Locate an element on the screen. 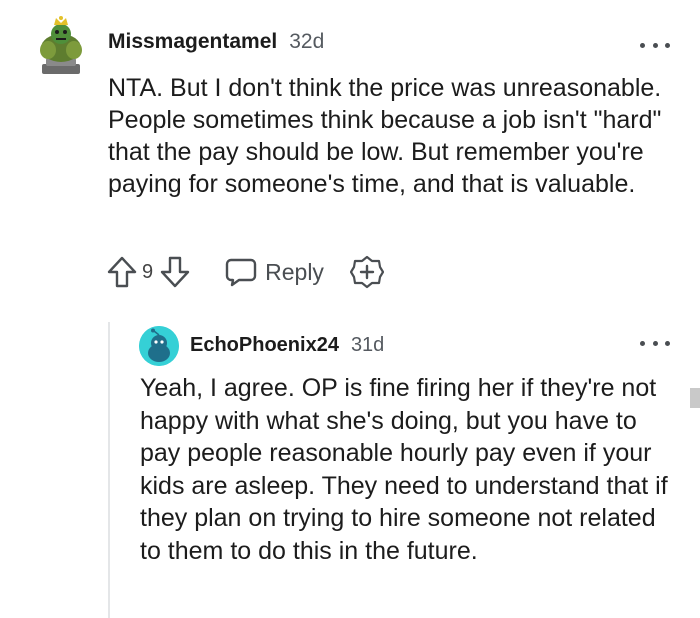  comment-header: Missmagentamel 32d is located at coordinates (216, 42).